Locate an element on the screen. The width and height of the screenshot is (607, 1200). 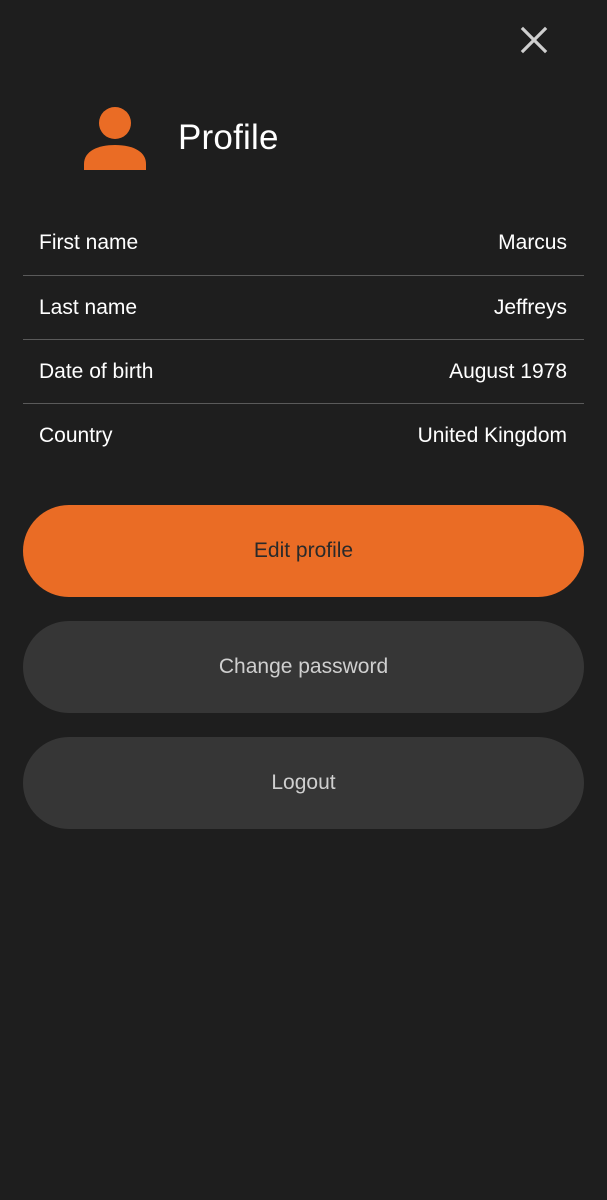
close-icon is located at coordinates (534, 40).